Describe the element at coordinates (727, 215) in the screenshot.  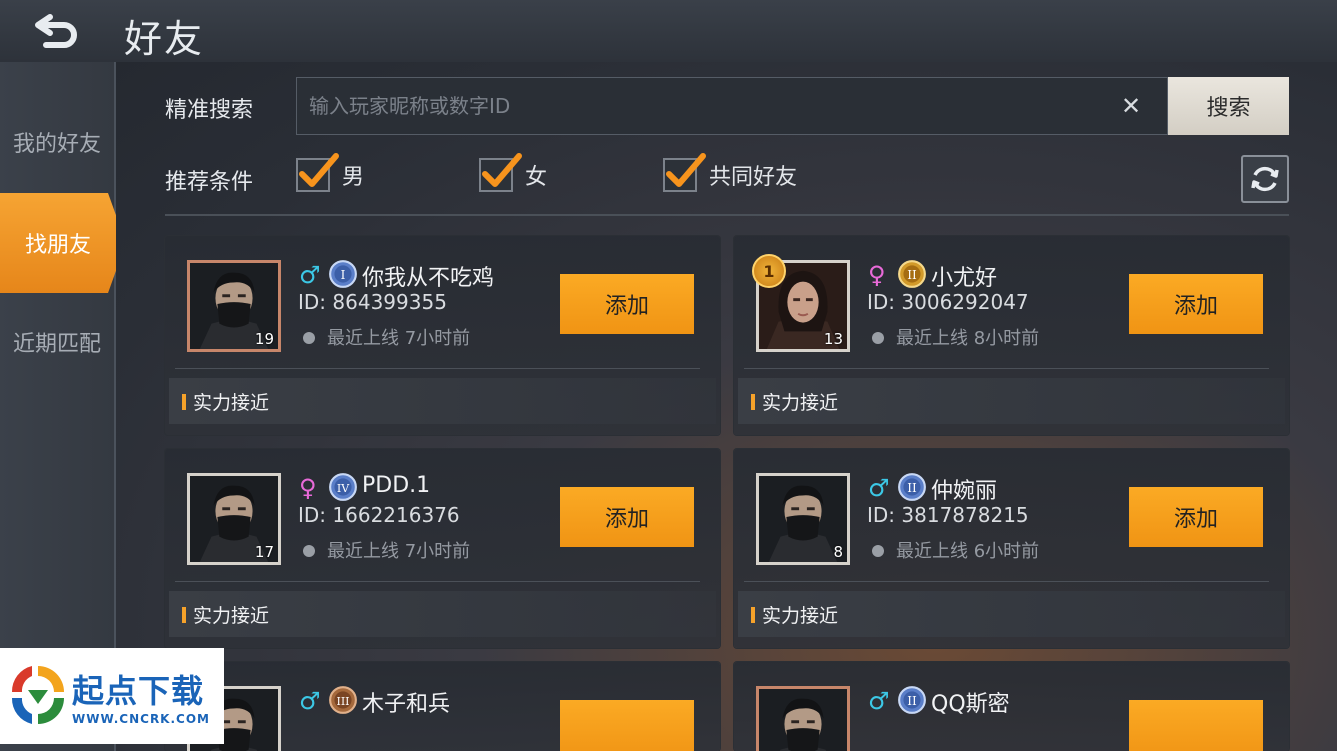
I see `divider` at that location.